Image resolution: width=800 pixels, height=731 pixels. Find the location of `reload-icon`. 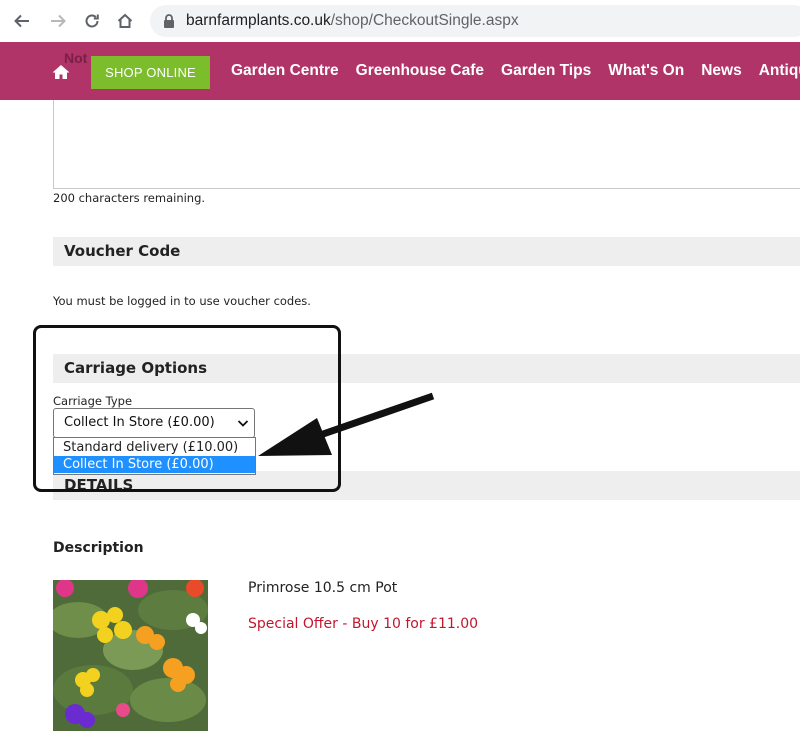

reload-icon is located at coordinates (92, 21).